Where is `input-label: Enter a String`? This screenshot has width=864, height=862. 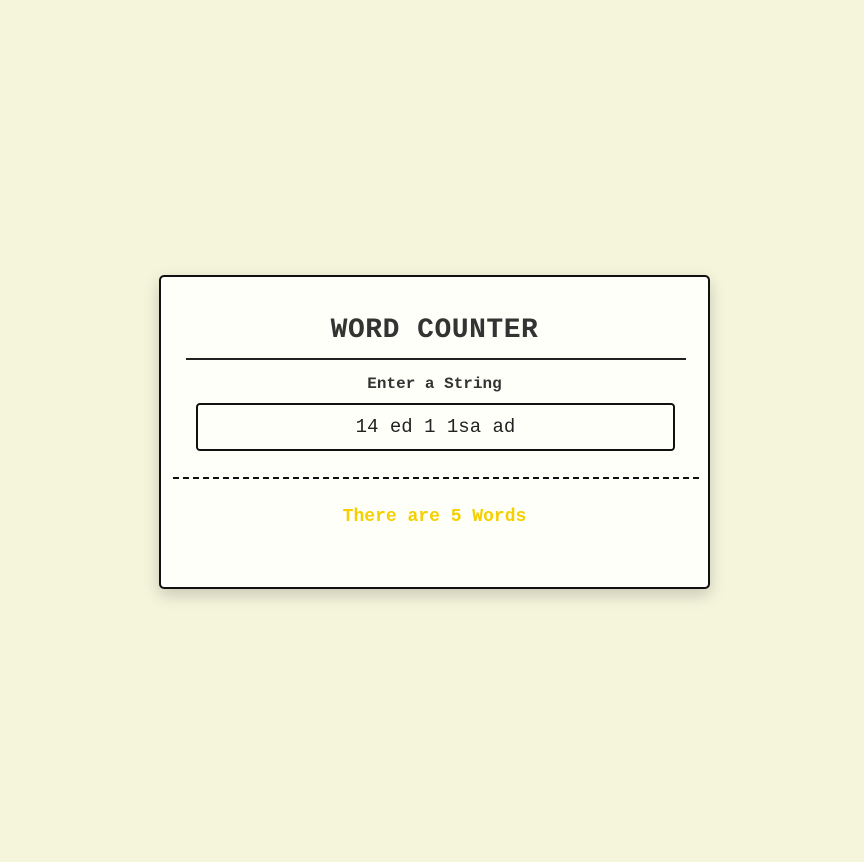 input-label: Enter a String is located at coordinates (434, 384).